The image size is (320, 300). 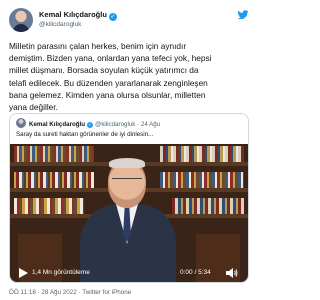 I want to click on video-scene-person-hair, so click(x=127, y=163).